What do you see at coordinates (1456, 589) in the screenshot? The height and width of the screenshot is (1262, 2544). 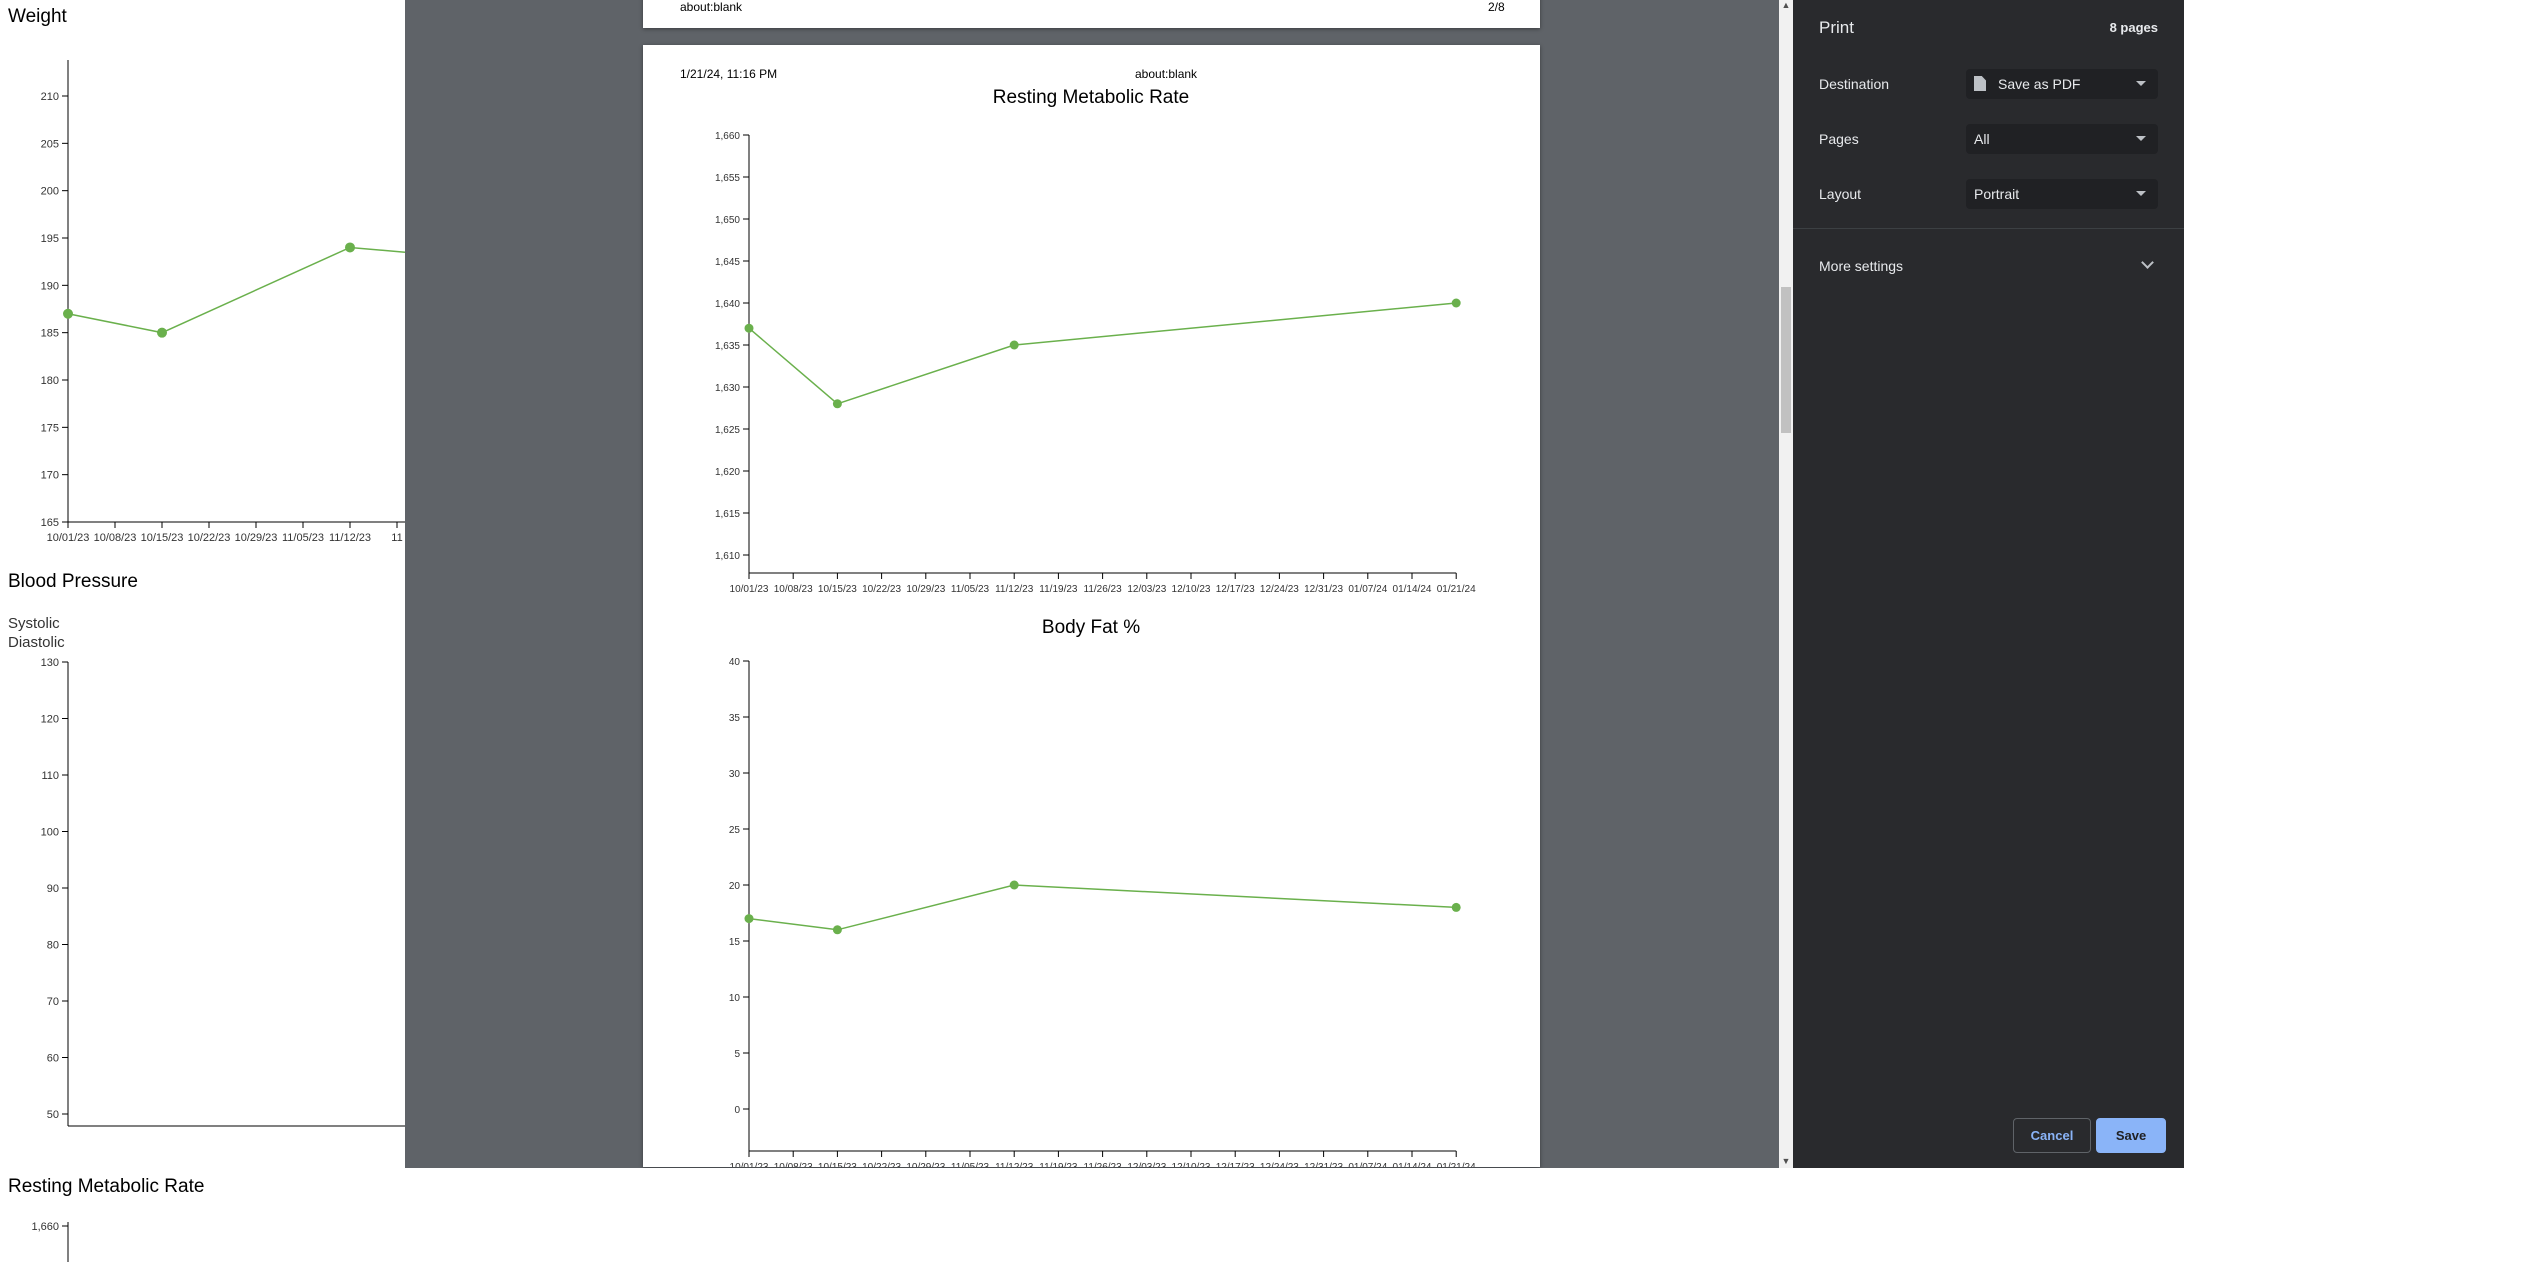 I see `x-tick-label: 01/21/24` at bounding box center [1456, 589].